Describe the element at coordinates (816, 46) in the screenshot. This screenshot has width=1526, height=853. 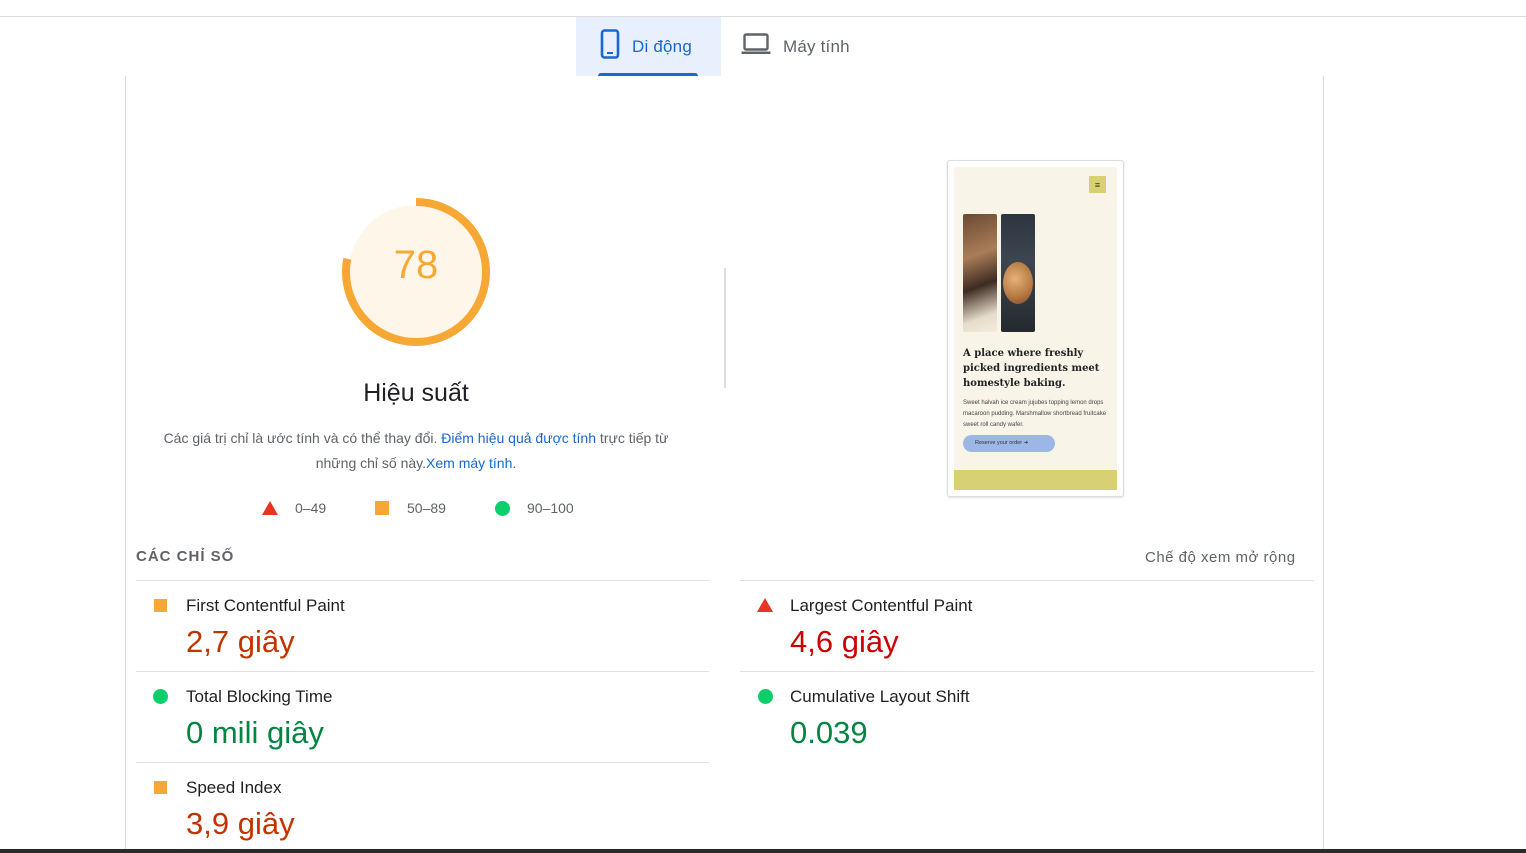
I see `tab-desktop-label: Máy tính` at that location.